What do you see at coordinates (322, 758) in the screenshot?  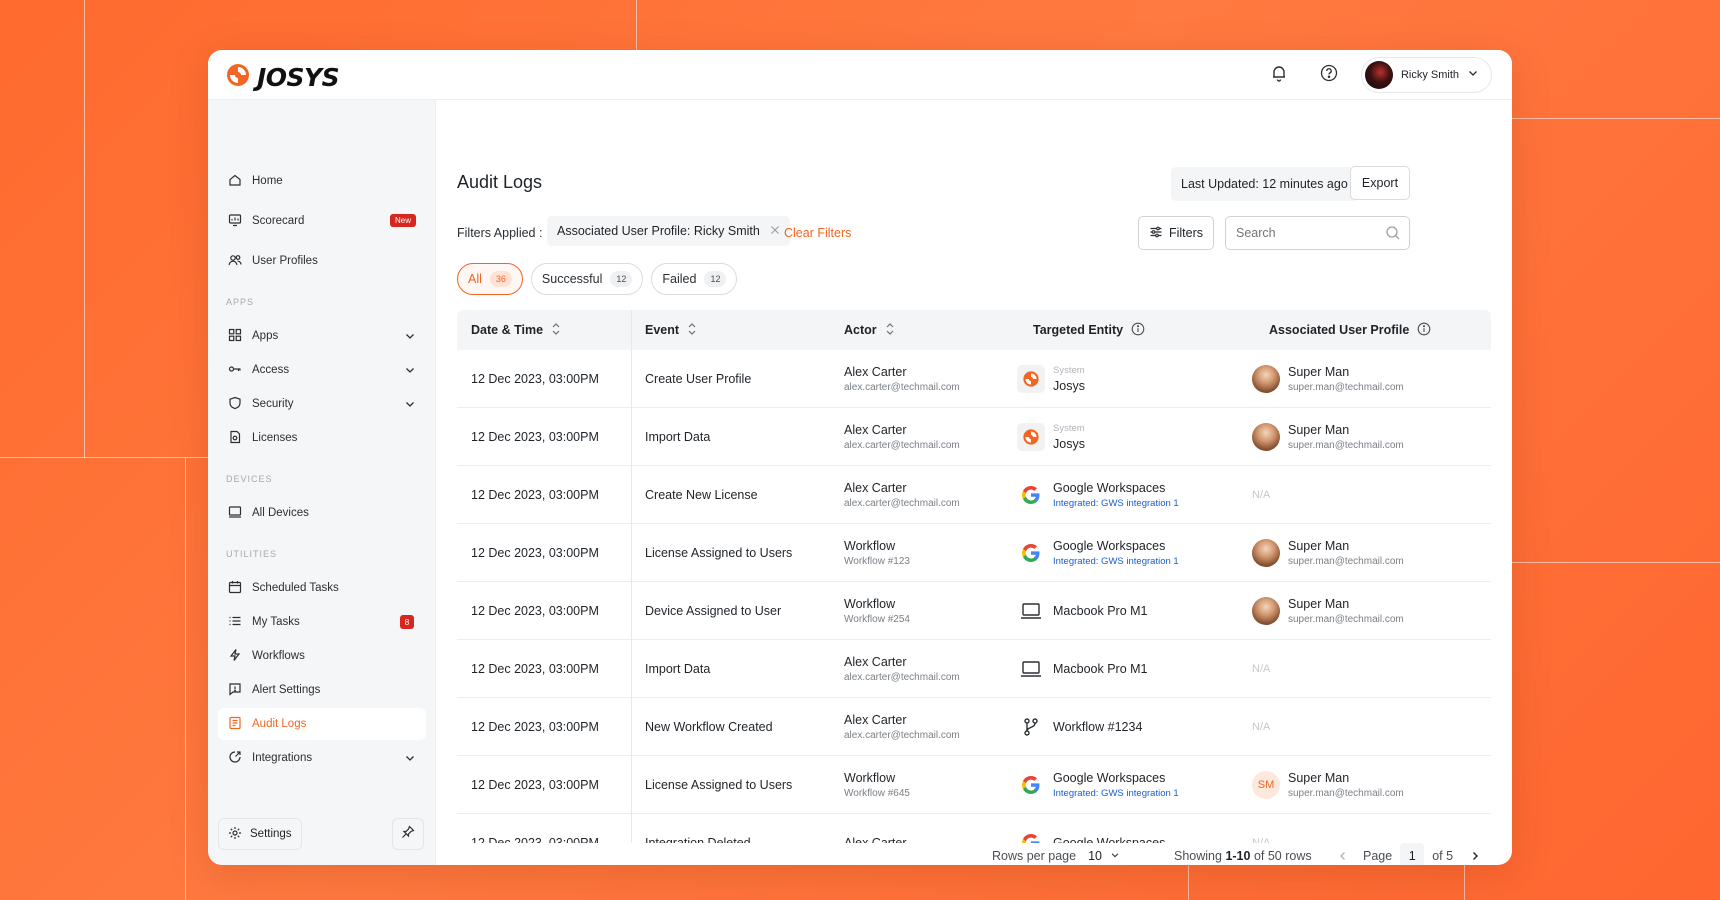 I see `sidebar-item-integrations: Integrations` at bounding box center [322, 758].